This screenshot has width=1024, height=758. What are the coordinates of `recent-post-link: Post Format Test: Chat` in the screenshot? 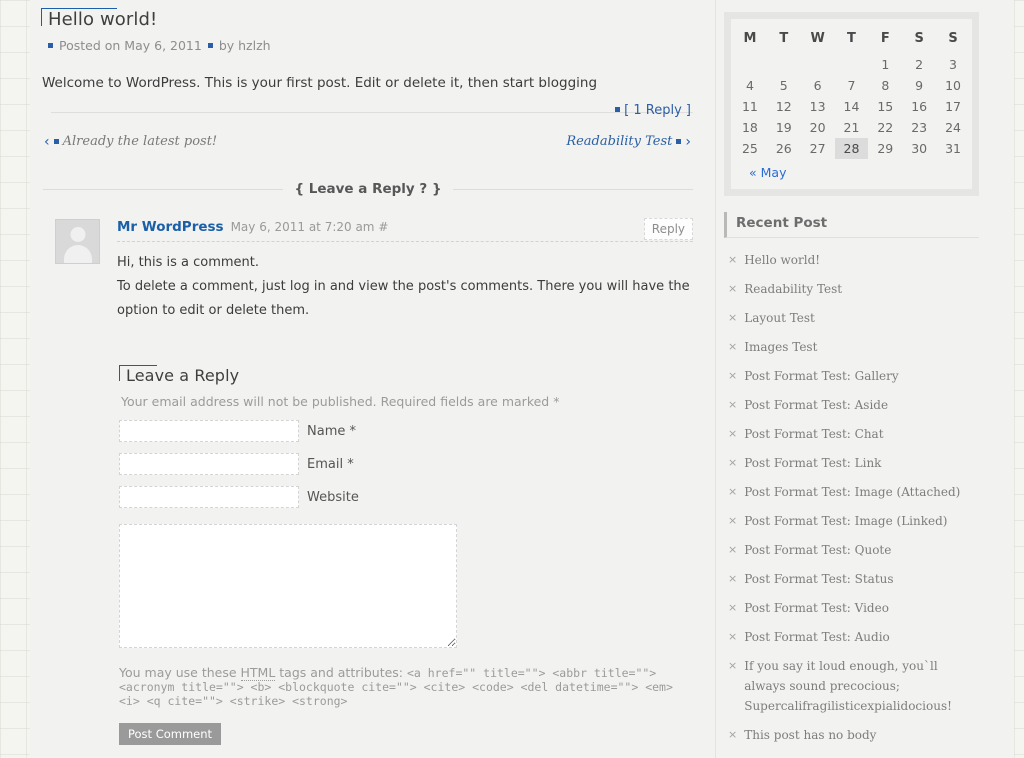 It's located at (813, 434).